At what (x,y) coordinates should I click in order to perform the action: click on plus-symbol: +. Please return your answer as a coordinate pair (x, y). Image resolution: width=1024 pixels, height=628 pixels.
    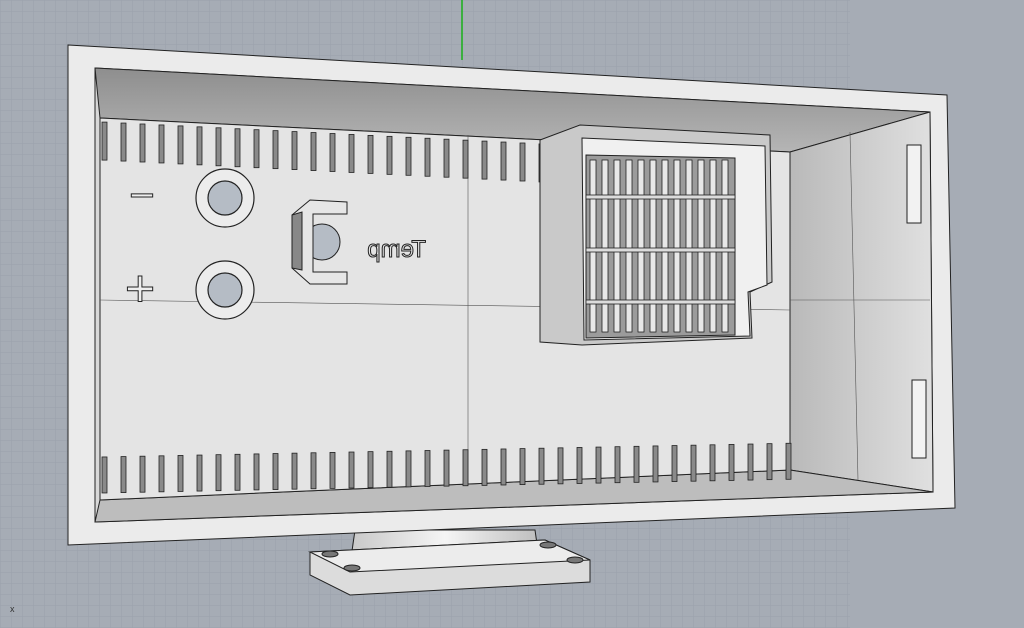
    Looking at the image, I should click on (140, 289).